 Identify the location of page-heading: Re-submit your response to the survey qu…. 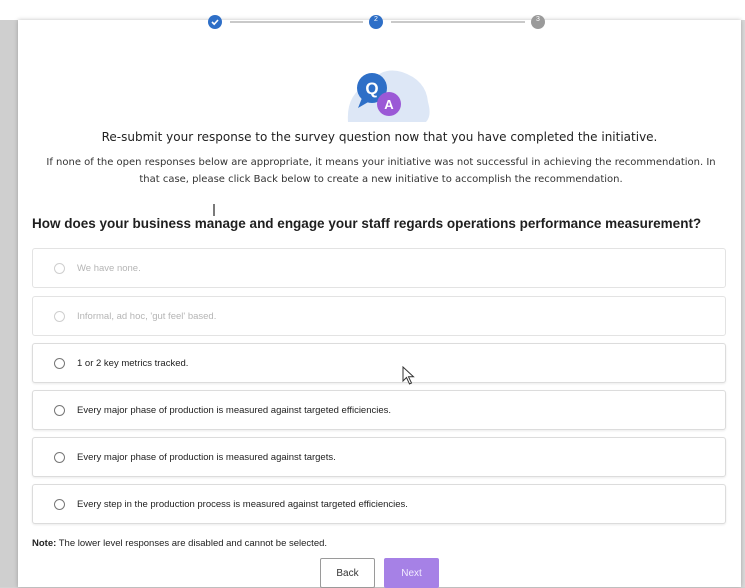
(379, 137).